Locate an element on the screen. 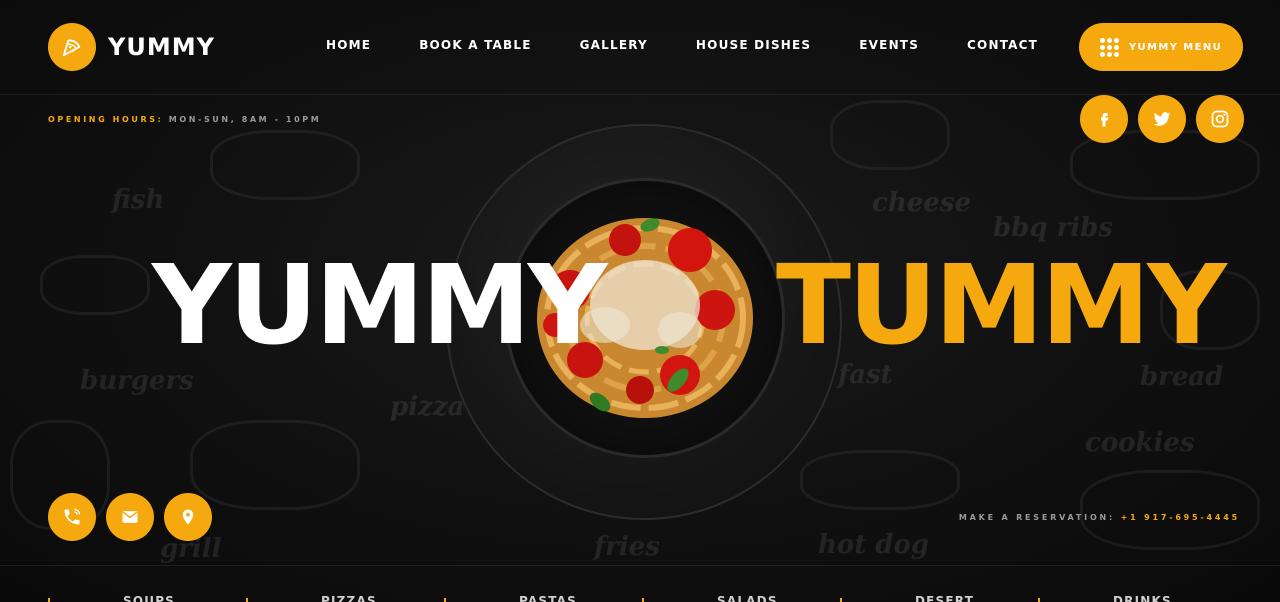  phone-icon is located at coordinates (72, 516).